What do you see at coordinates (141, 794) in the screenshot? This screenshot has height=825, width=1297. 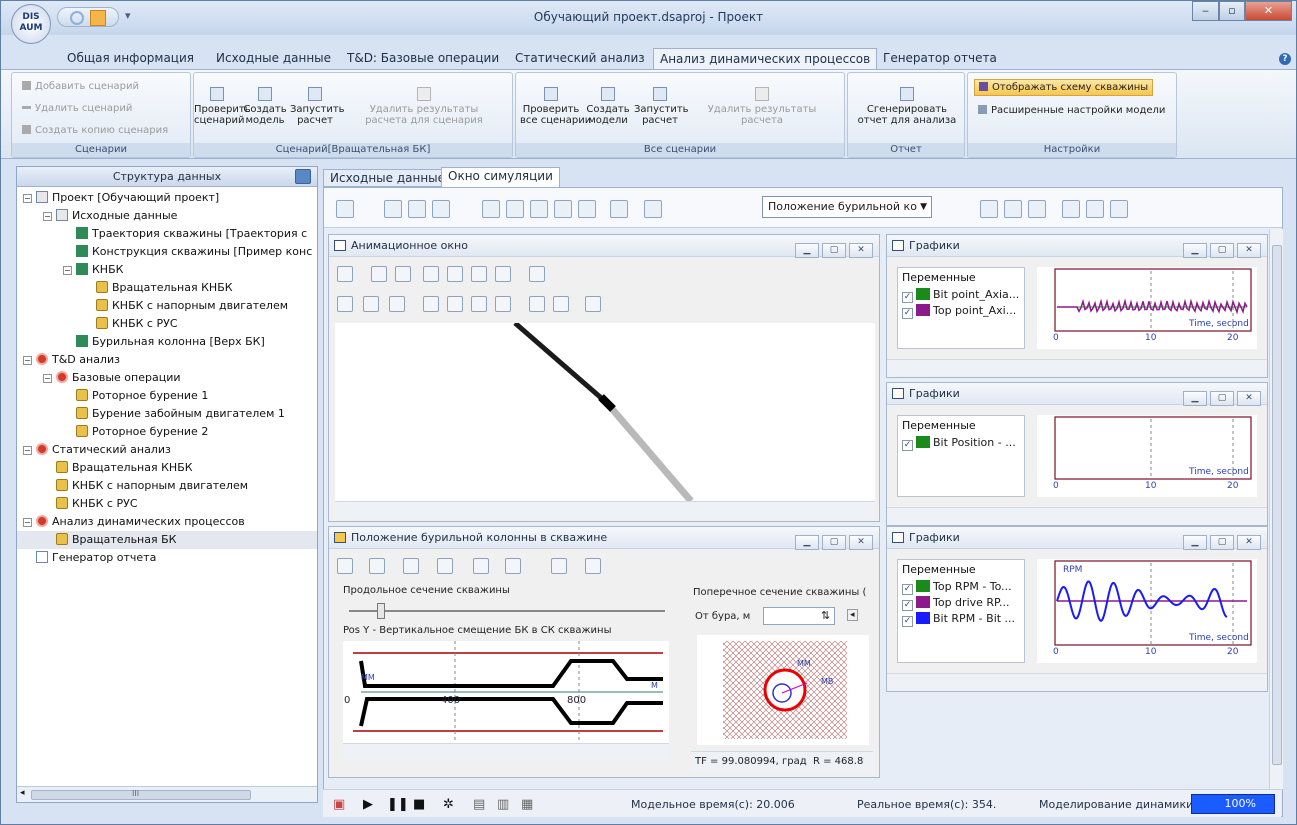 I see `scroll-thumb: III` at bounding box center [141, 794].